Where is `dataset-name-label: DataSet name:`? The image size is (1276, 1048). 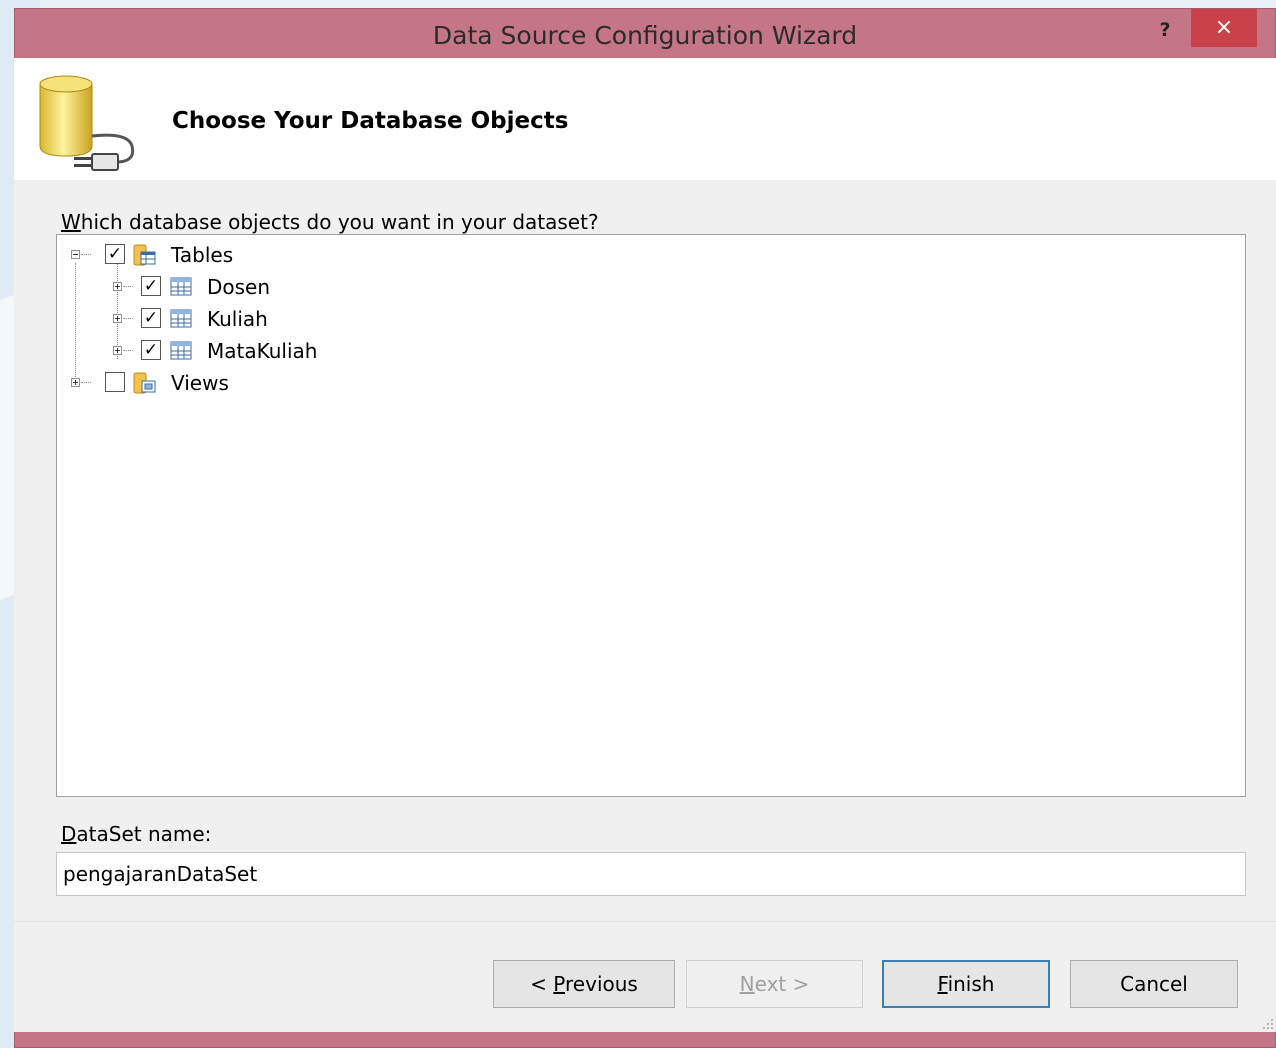 dataset-name-label: DataSet name: is located at coordinates (136, 834).